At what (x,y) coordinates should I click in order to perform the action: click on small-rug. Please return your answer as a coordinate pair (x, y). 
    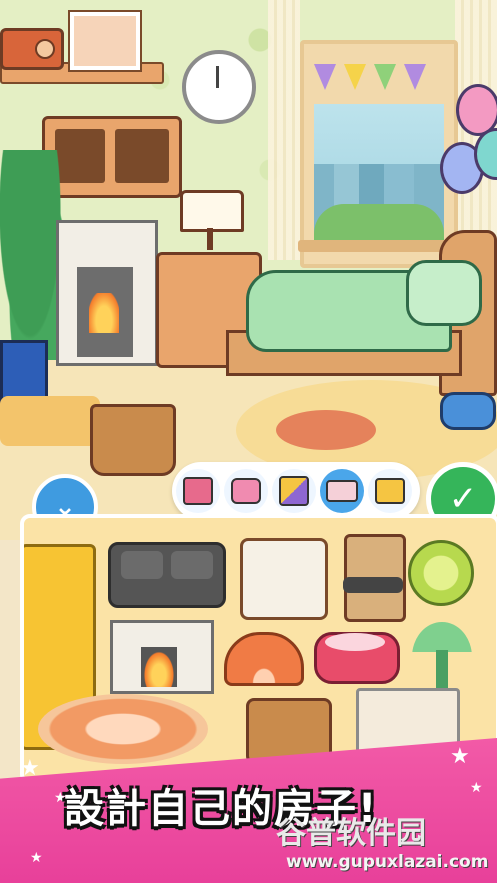
    Looking at the image, I should click on (50, 421).